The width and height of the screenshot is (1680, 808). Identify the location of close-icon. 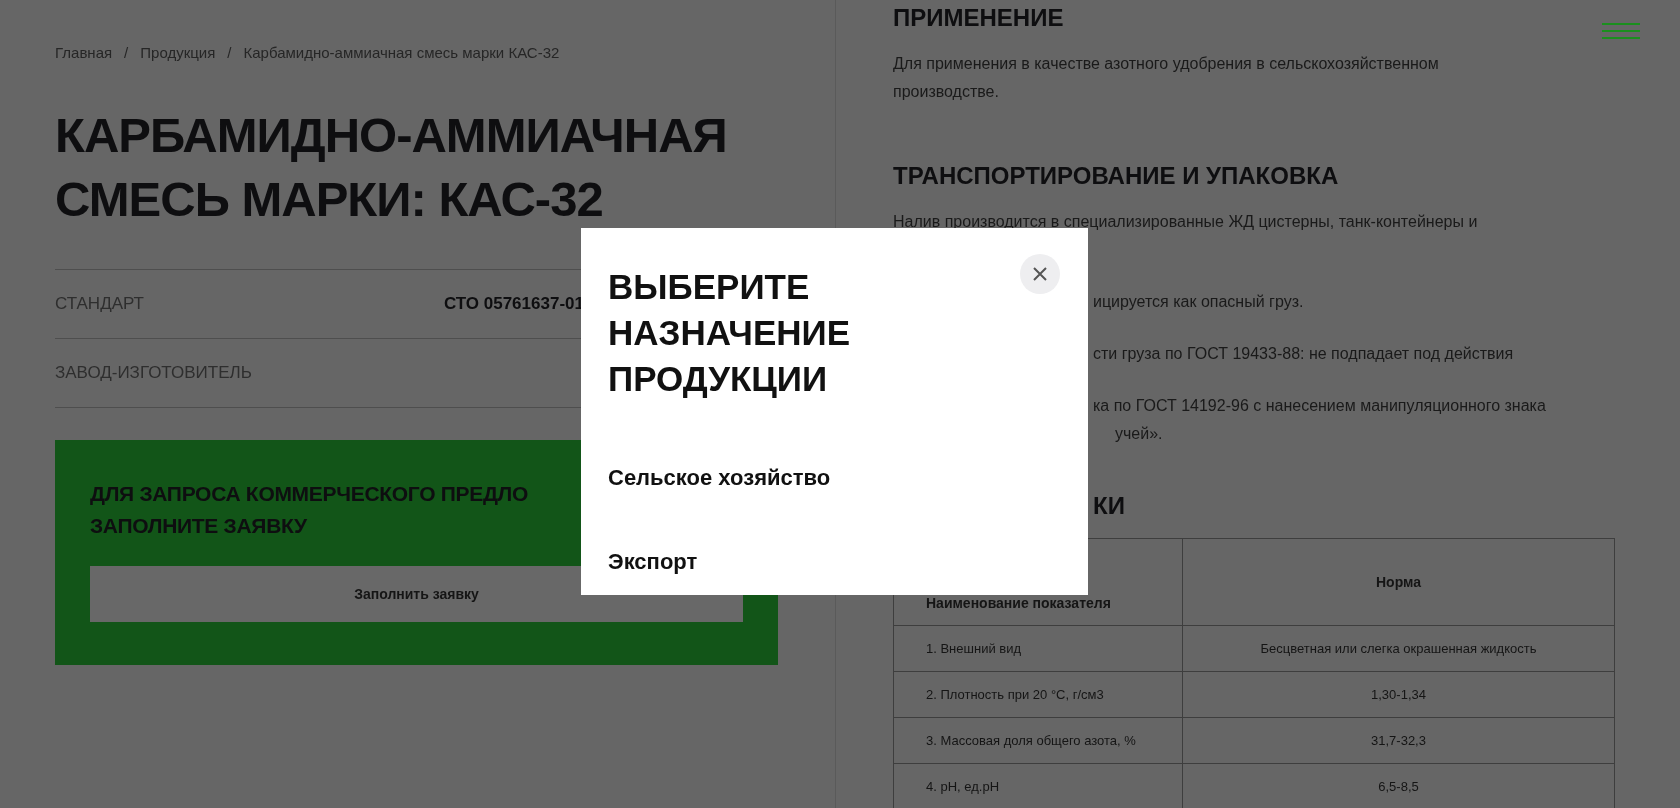
(1040, 274).